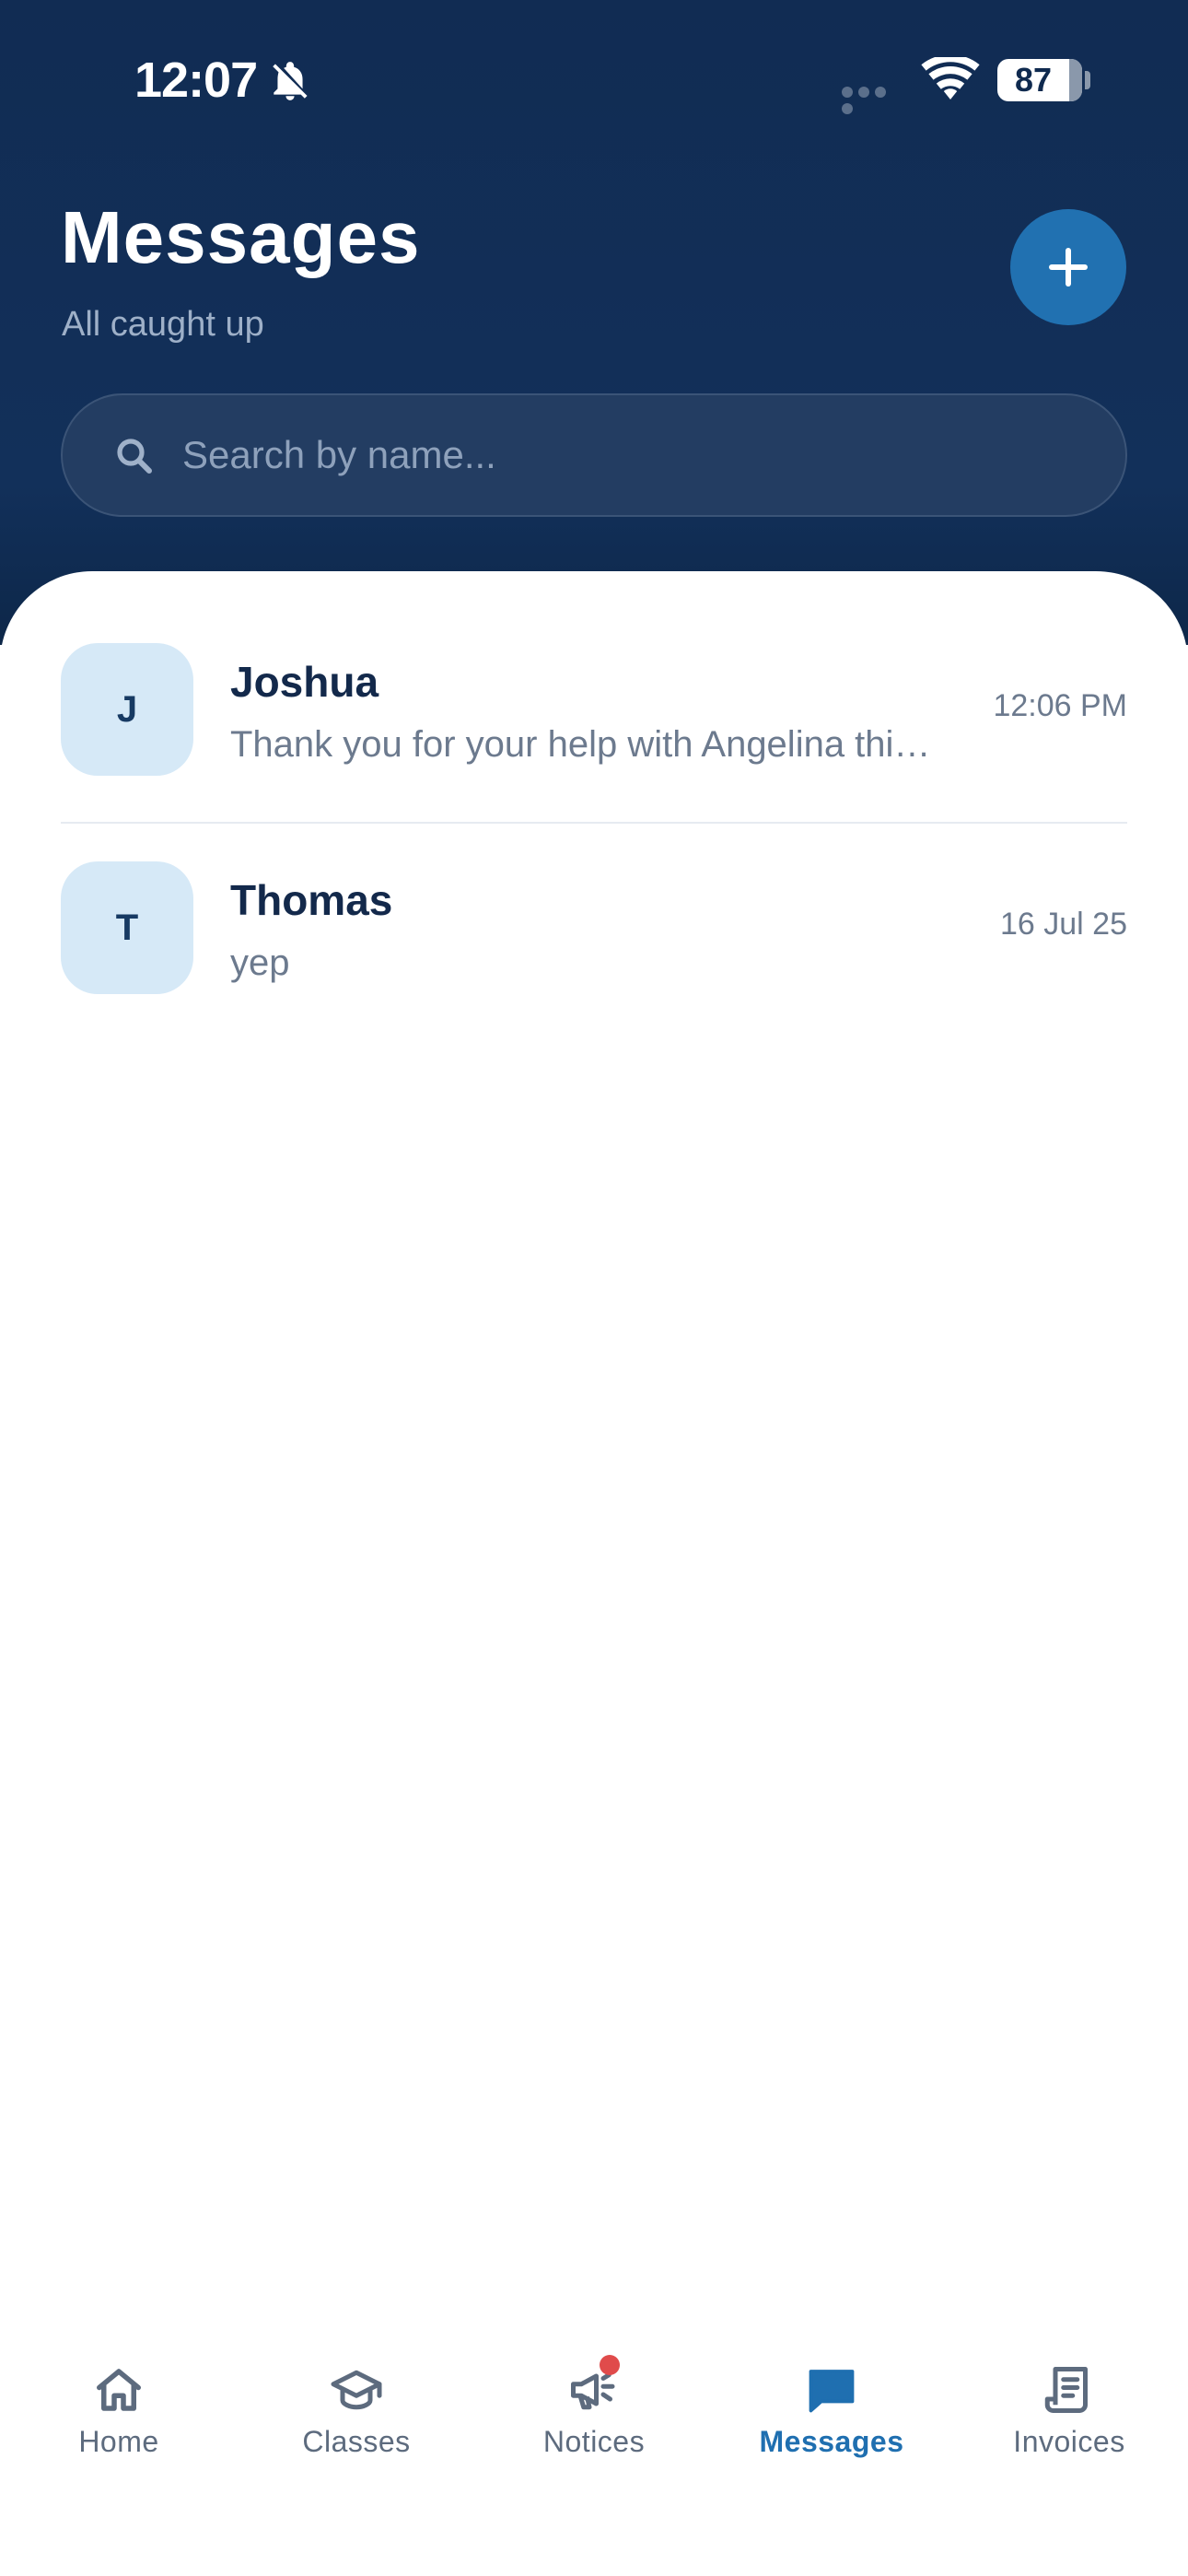 Image resolution: width=1188 pixels, height=2576 pixels. What do you see at coordinates (594, 2386) in the screenshot?
I see `megaphone-icon` at bounding box center [594, 2386].